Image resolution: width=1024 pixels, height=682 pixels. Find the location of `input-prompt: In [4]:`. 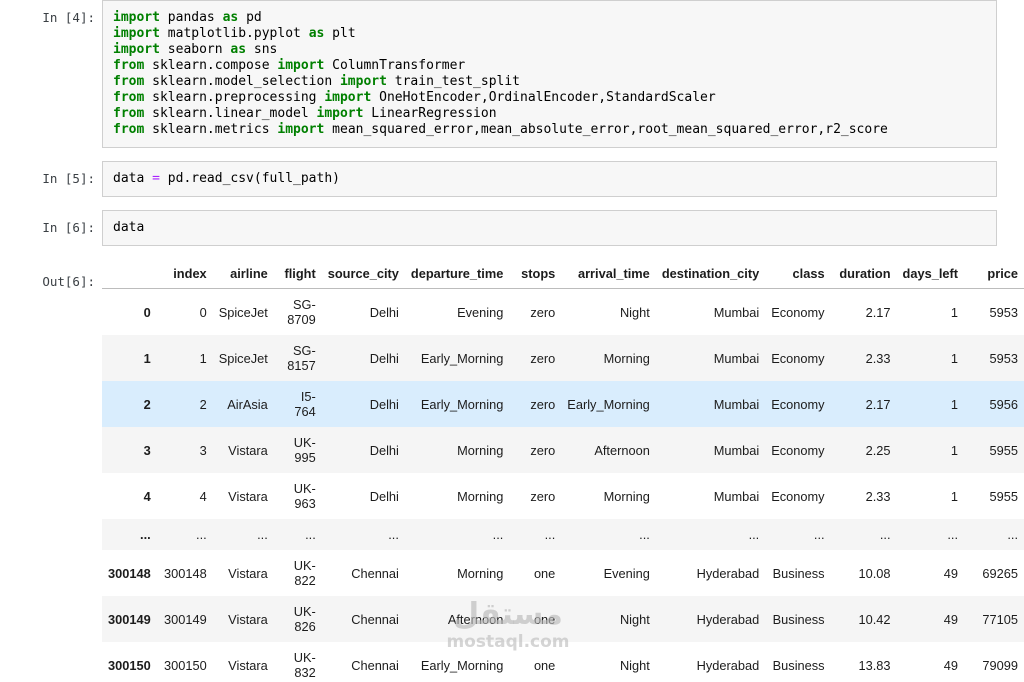

input-prompt: In [4]: is located at coordinates (68, 17).